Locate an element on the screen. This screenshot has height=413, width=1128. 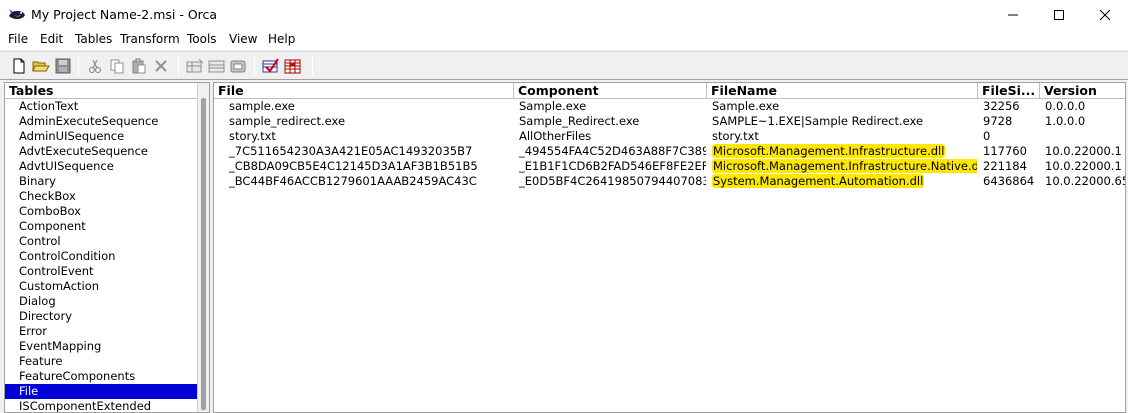
validate-icon is located at coordinates (271, 66).